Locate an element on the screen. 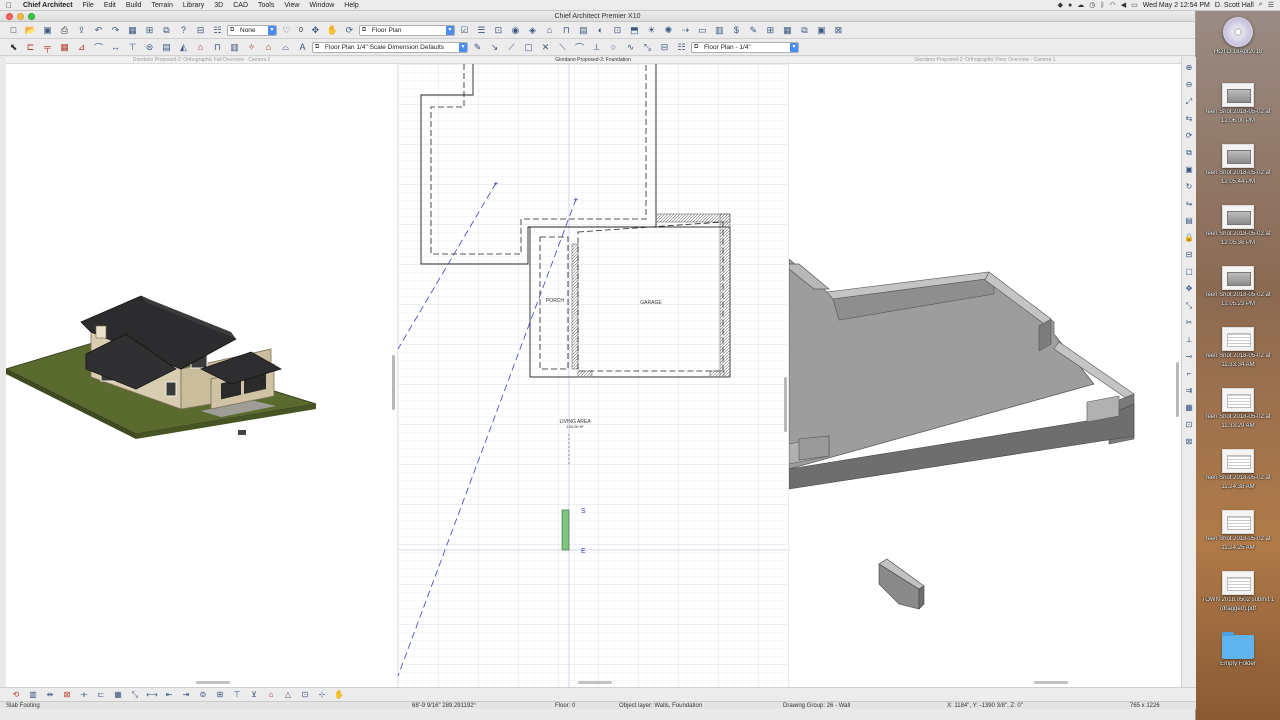 The image size is (1280, 720). section-tool-icon: ⊏ is located at coordinates (101, 695).